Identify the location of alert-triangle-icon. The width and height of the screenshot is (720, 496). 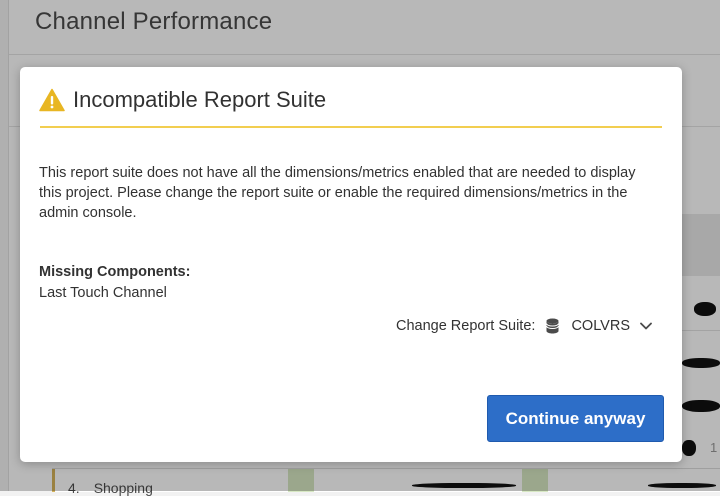
(52, 100).